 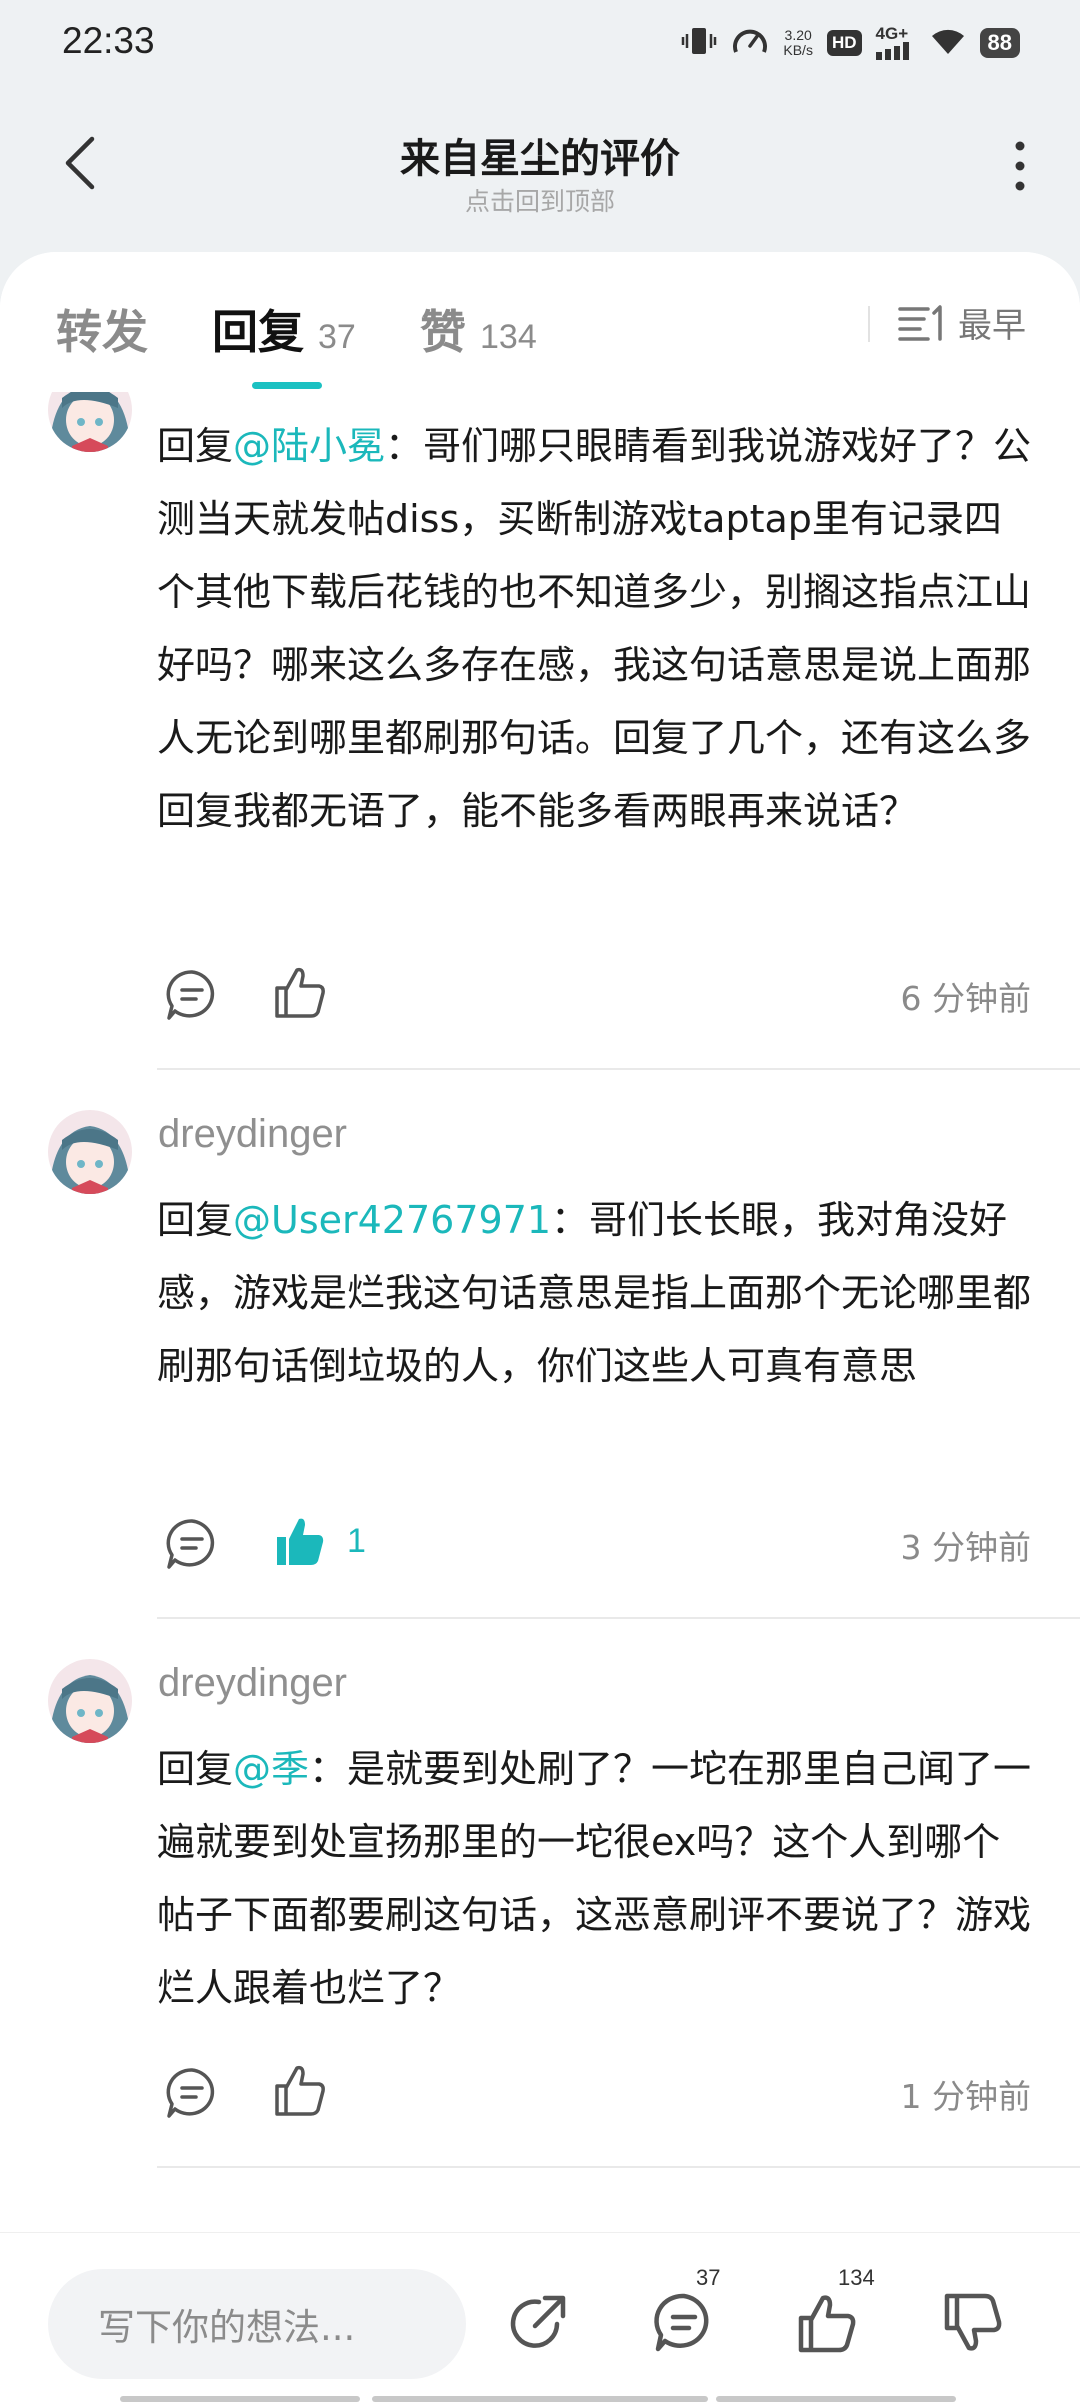 I want to click on like-count-button: 134, so click(x=830, y=2314).